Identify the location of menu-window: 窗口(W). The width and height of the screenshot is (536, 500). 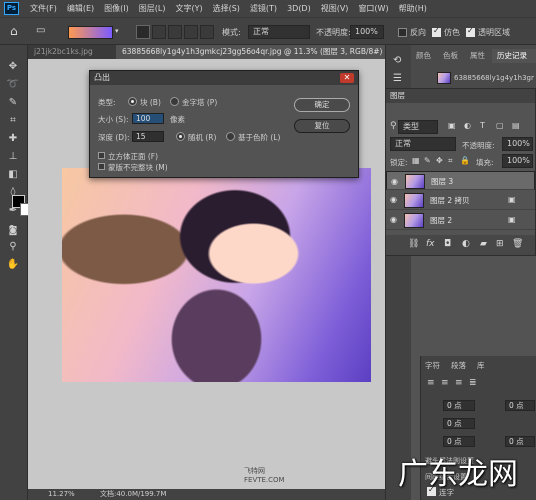
(373, 8).